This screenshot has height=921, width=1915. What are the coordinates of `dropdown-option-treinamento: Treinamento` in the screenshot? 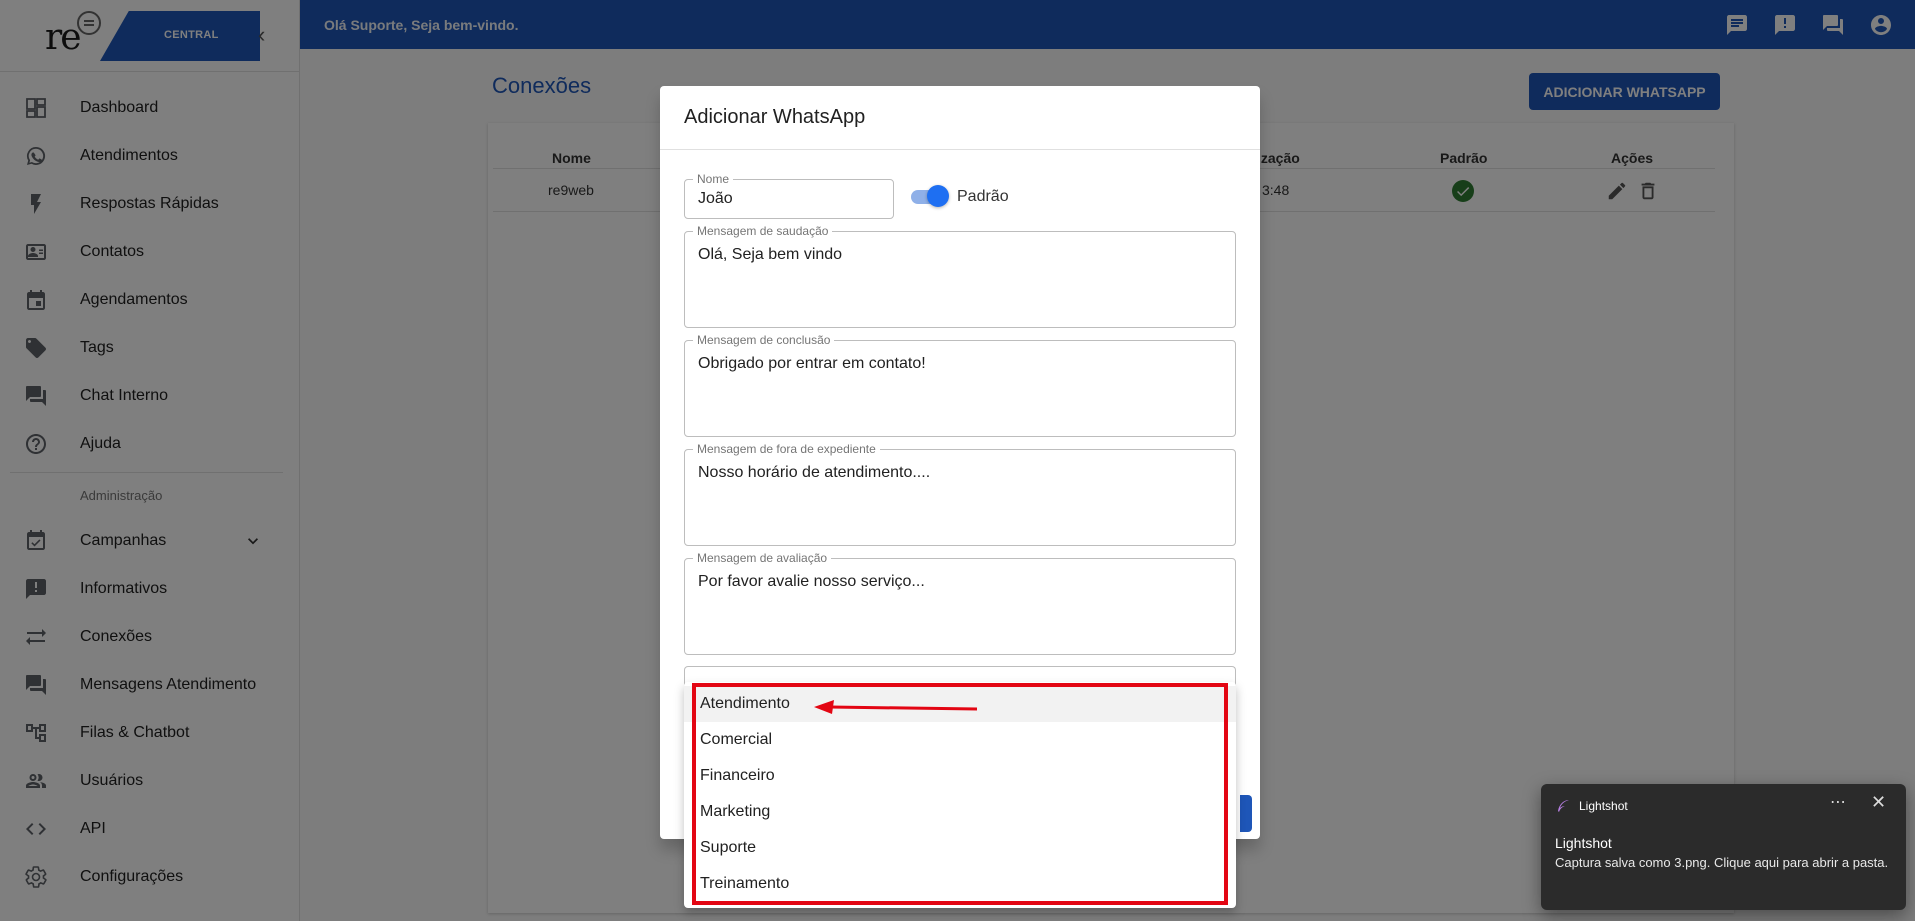 It's located at (960, 884).